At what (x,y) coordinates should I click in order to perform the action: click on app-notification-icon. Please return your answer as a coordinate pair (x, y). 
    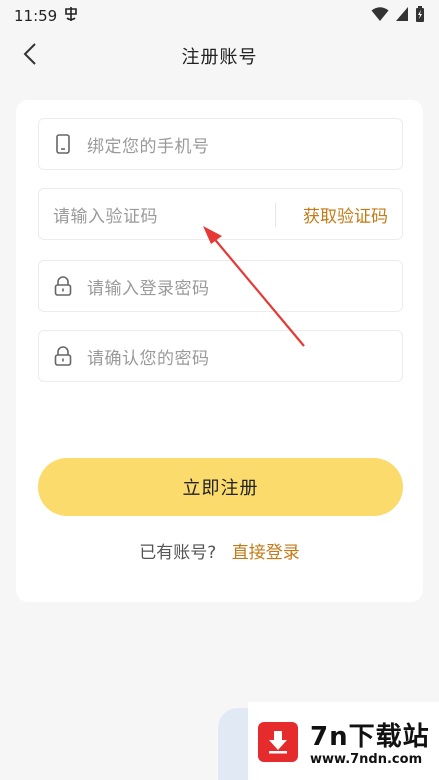
    Looking at the image, I should click on (71, 16).